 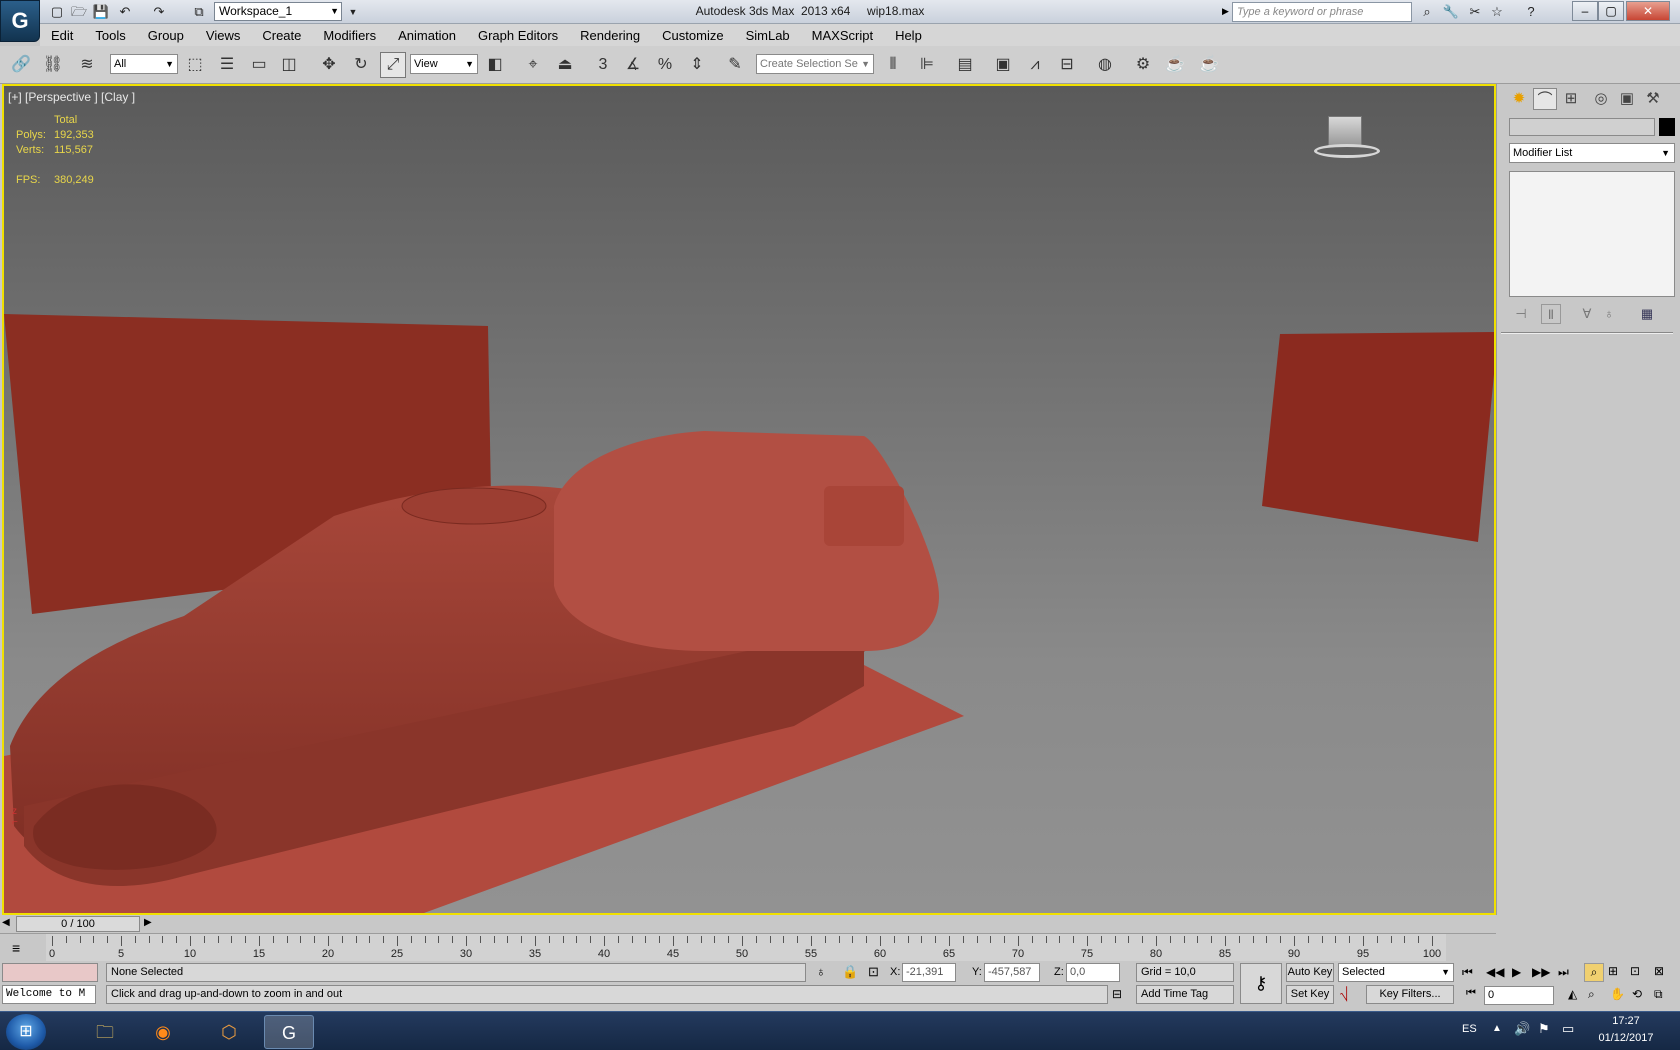 I want to click on edit-named-selection-icon: ✎, so click(x=735, y=65).